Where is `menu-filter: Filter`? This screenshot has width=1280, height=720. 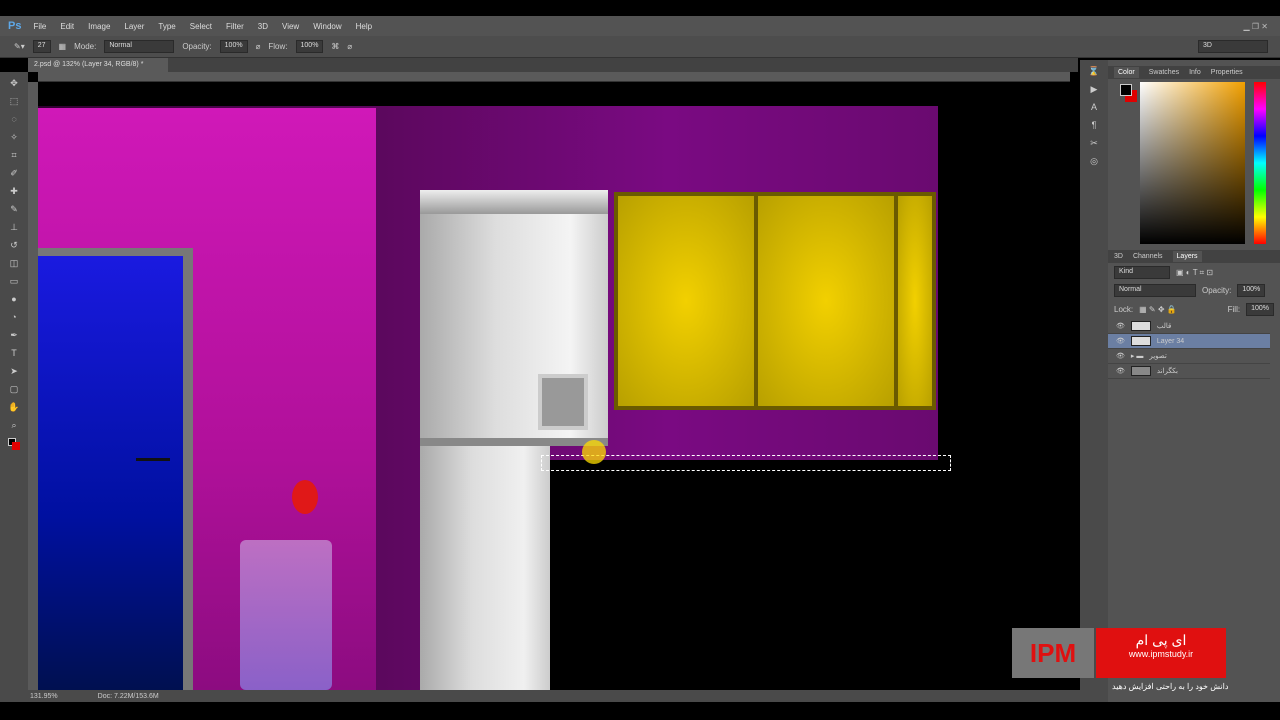 menu-filter: Filter is located at coordinates (235, 26).